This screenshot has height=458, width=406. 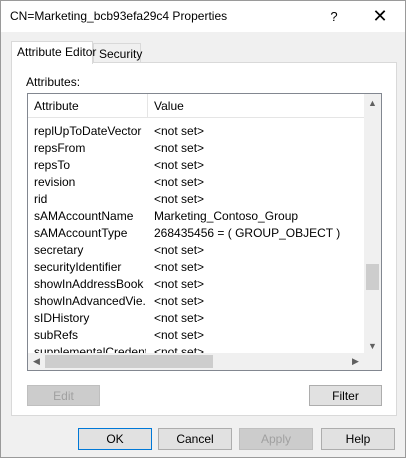 I want to click on table-row: rid <not set>, so click(x=196, y=198).